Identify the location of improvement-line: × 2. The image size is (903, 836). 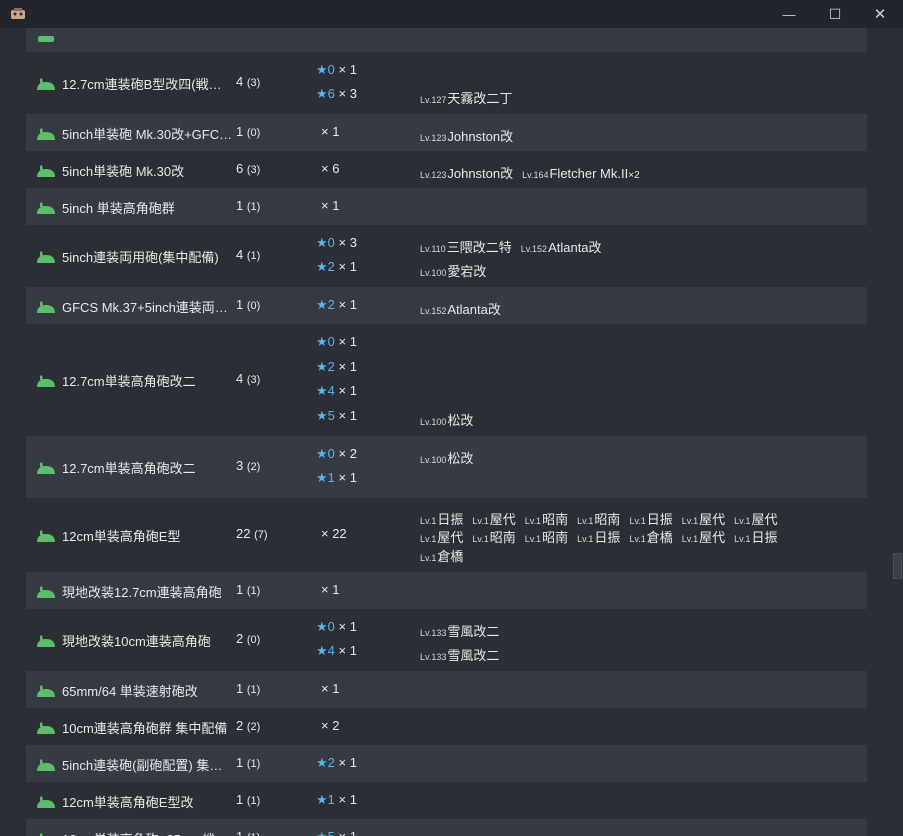
(330, 725).